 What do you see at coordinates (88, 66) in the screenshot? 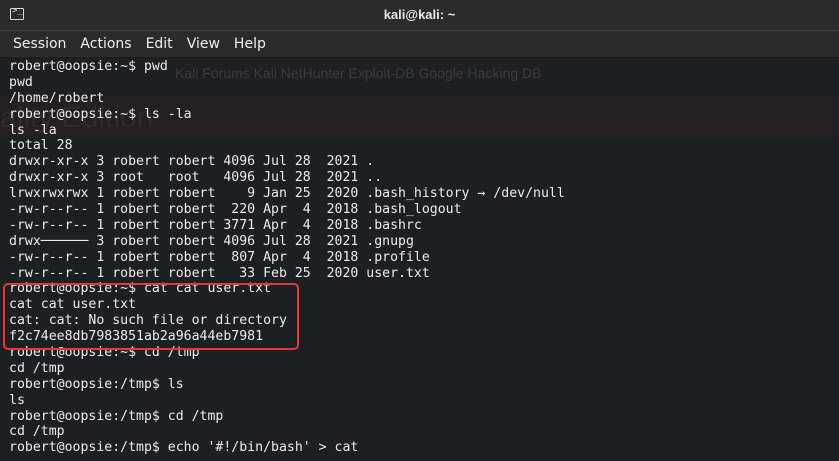
I see `terminal-line: robert@oopsie:~$ pwd` at bounding box center [88, 66].